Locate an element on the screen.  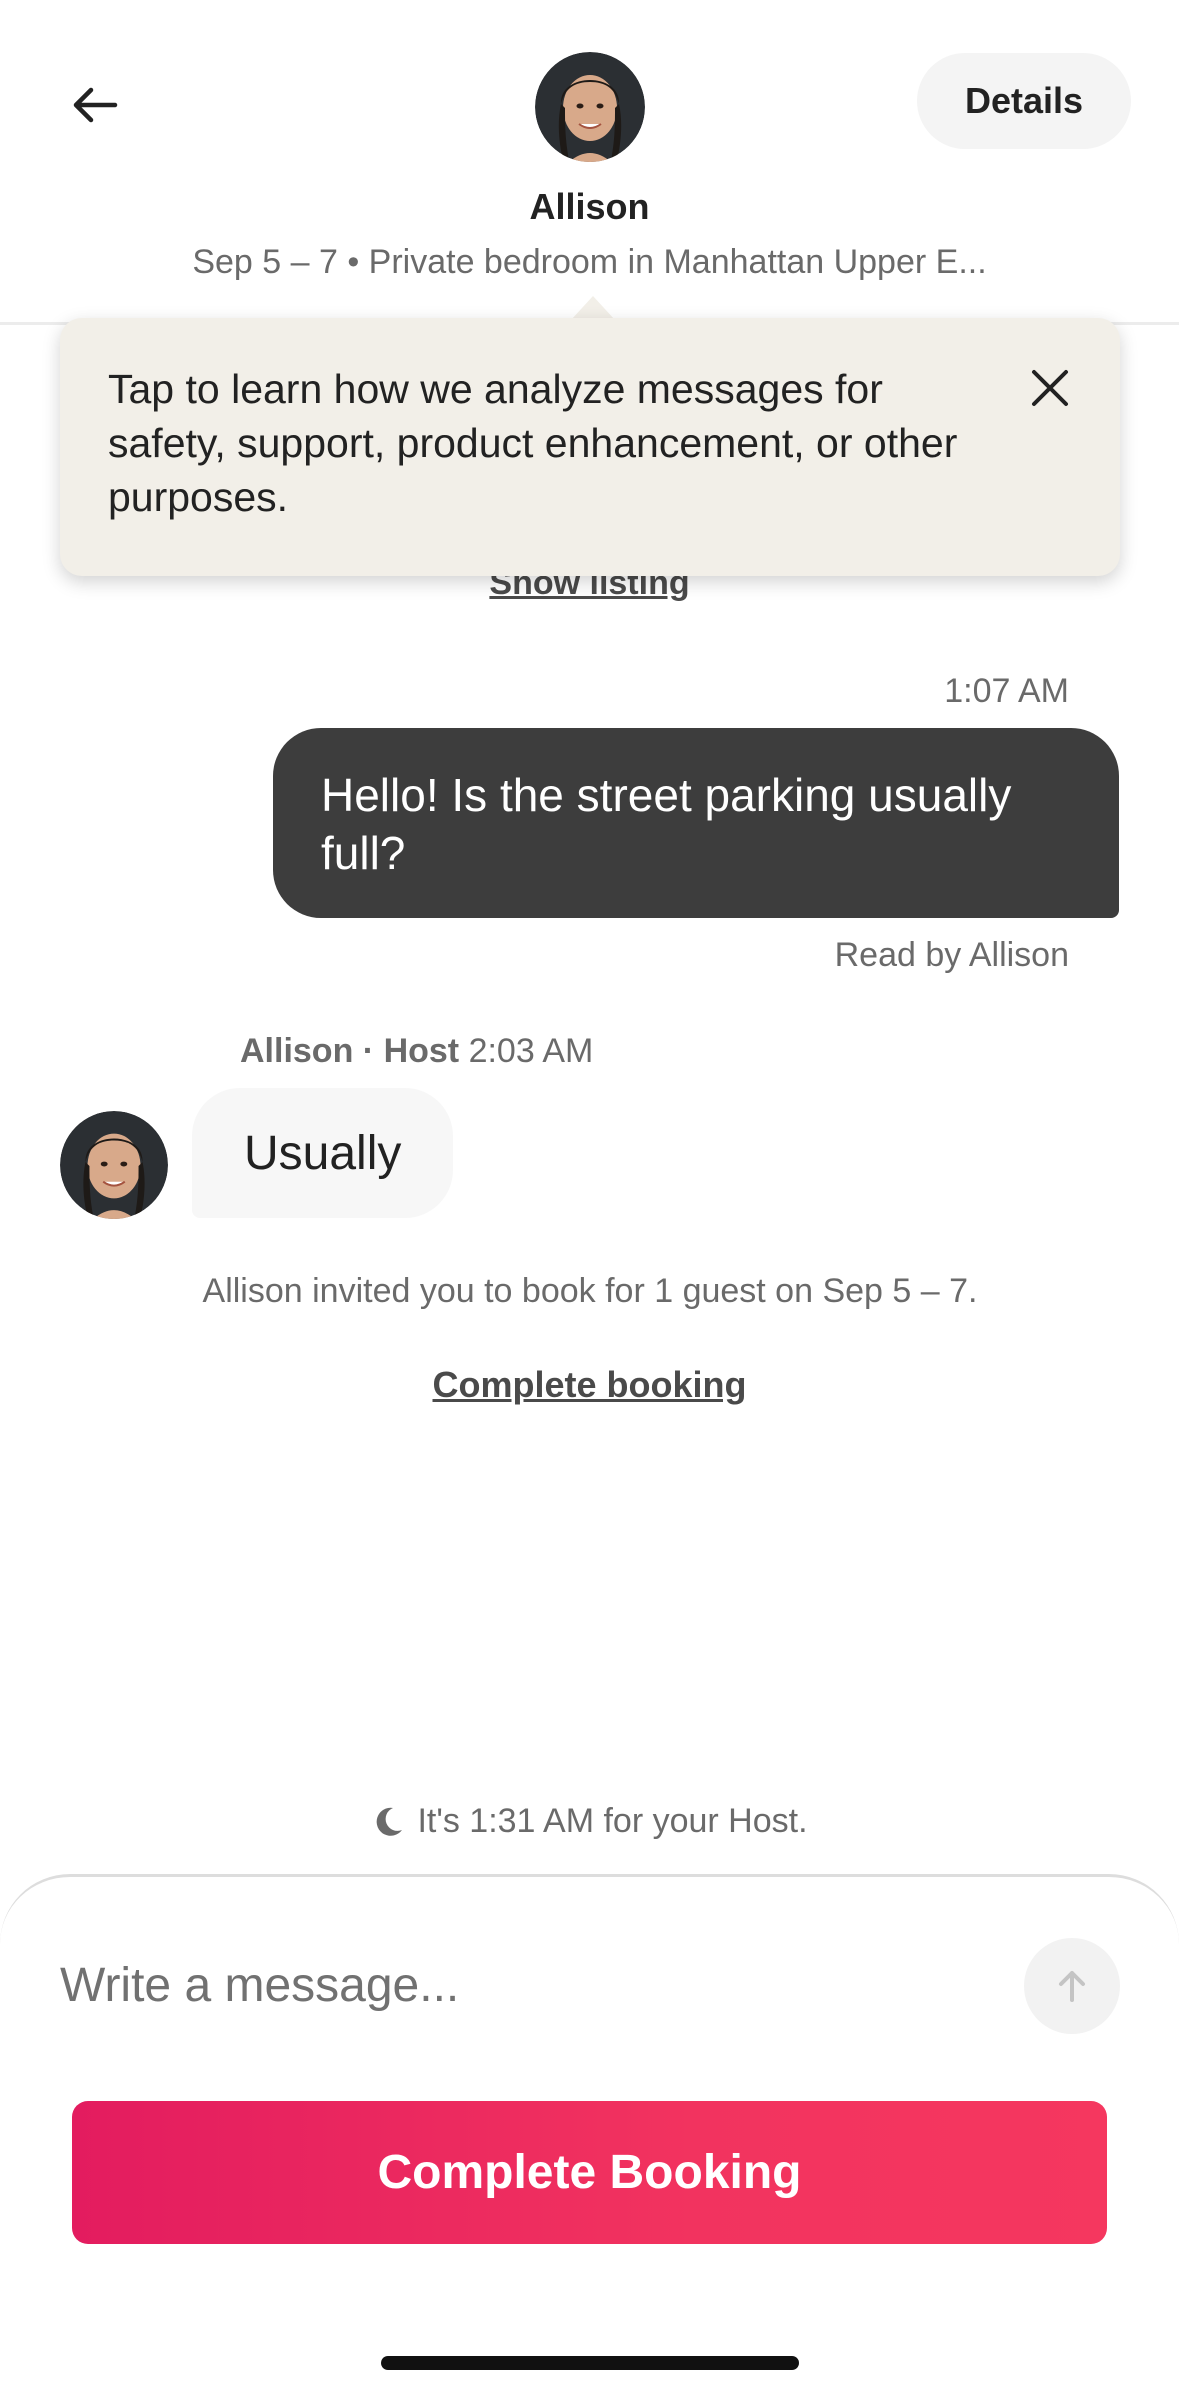
host-time-text: It's 1:31 AM for your Host. is located at coordinates (612, 1821).